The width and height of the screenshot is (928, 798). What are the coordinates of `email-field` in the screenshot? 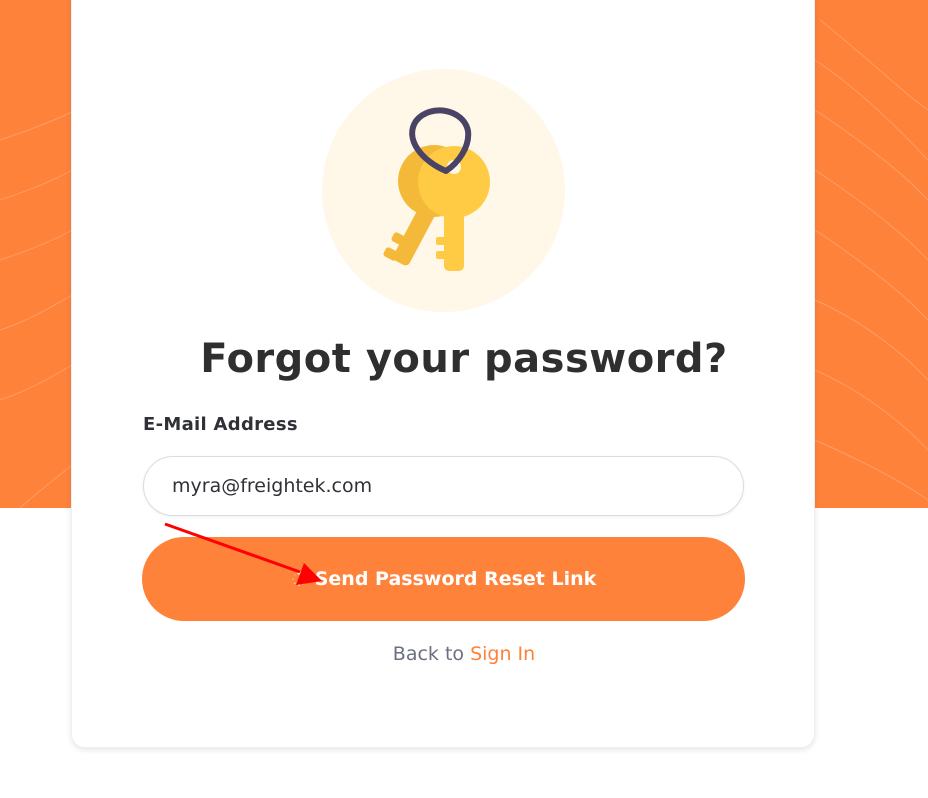 It's located at (443, 486).